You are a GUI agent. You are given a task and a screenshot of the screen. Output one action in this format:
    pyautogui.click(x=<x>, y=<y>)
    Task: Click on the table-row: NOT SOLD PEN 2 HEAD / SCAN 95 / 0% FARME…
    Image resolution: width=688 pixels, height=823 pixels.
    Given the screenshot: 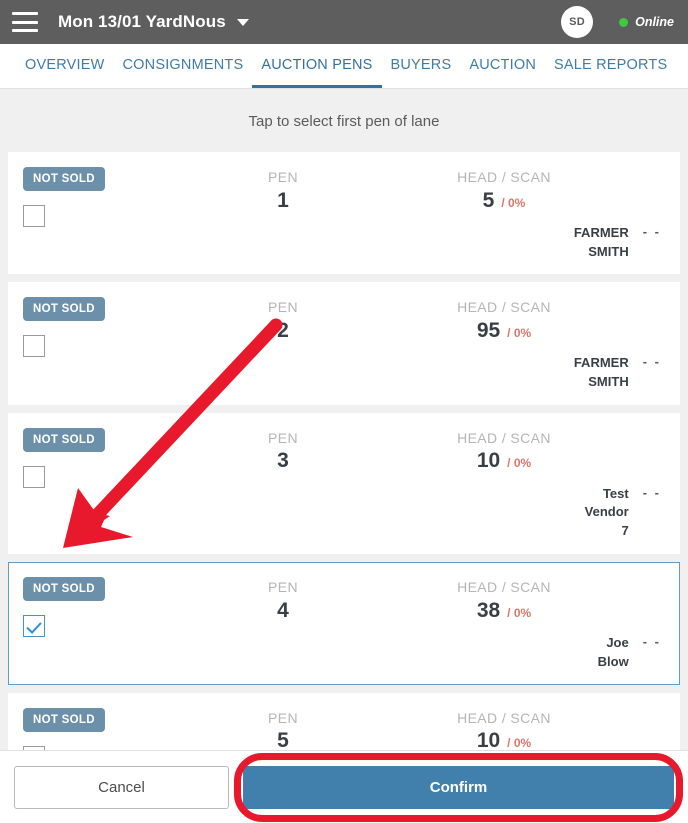 What is the action you would take?
    pyautogui.click(x=344, y=343)
    